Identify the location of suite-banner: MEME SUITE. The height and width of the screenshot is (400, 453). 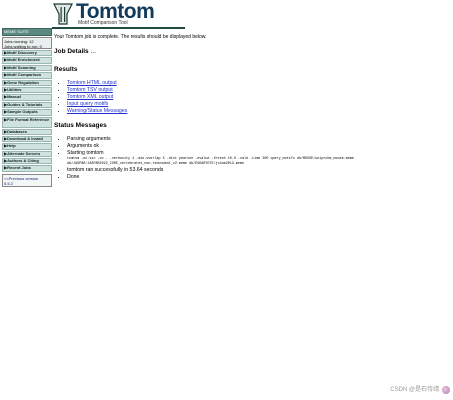
(27, 32).